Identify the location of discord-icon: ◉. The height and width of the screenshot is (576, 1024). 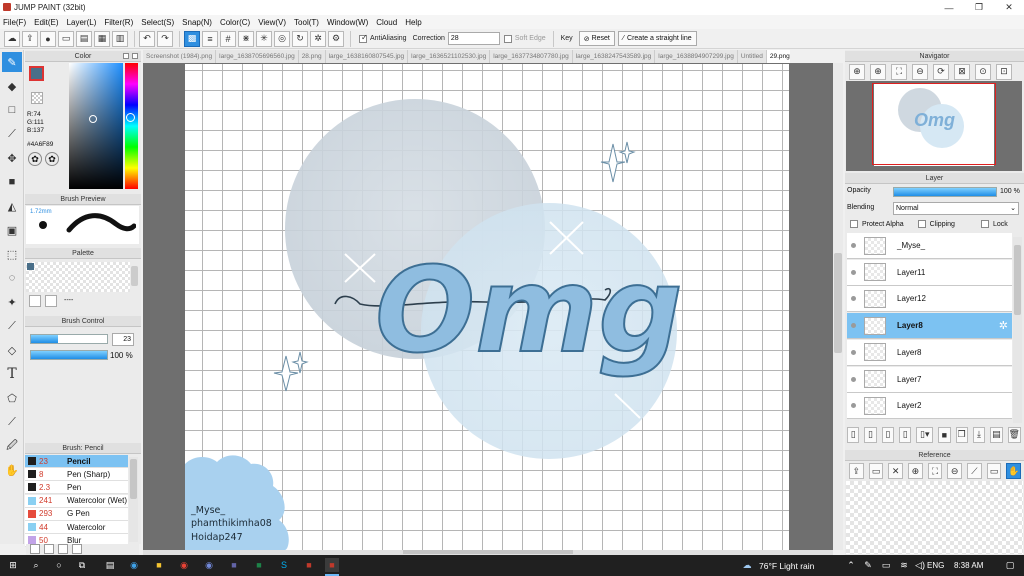
(209, 565).